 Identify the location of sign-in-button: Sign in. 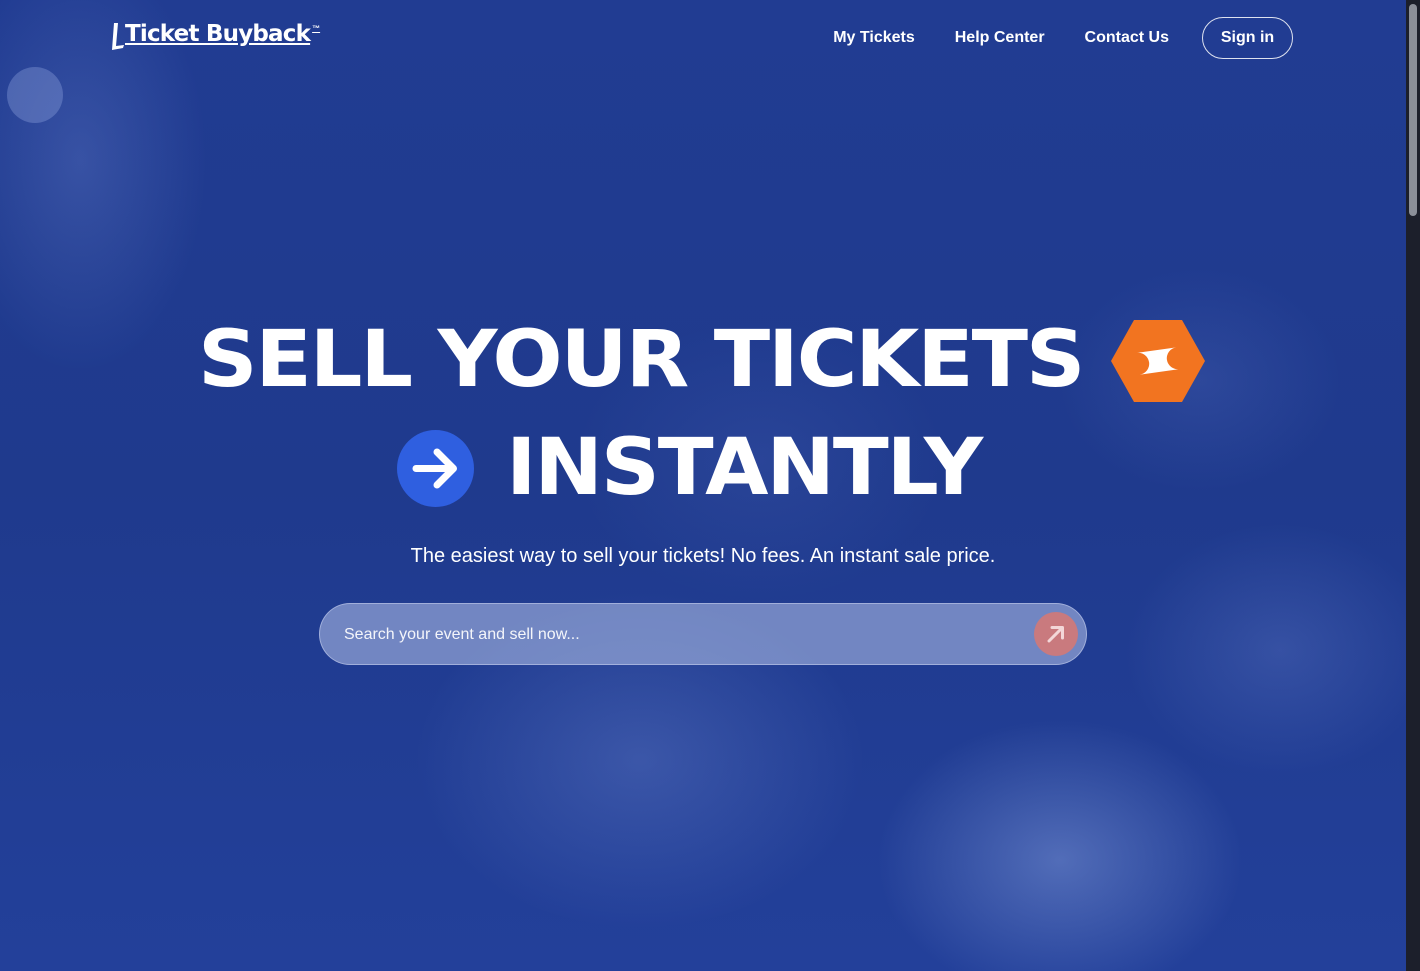
(1247, 38).